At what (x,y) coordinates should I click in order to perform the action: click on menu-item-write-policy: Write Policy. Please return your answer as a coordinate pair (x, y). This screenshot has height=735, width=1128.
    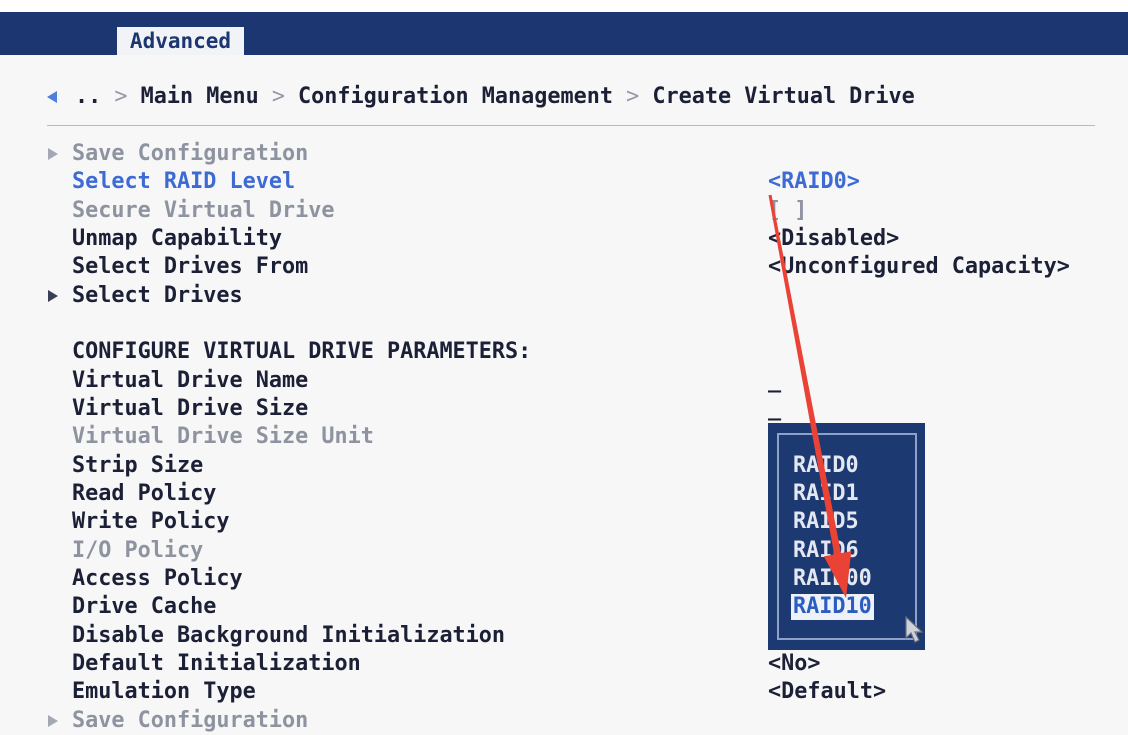
    Looking at the image, I should click on (564, 522).